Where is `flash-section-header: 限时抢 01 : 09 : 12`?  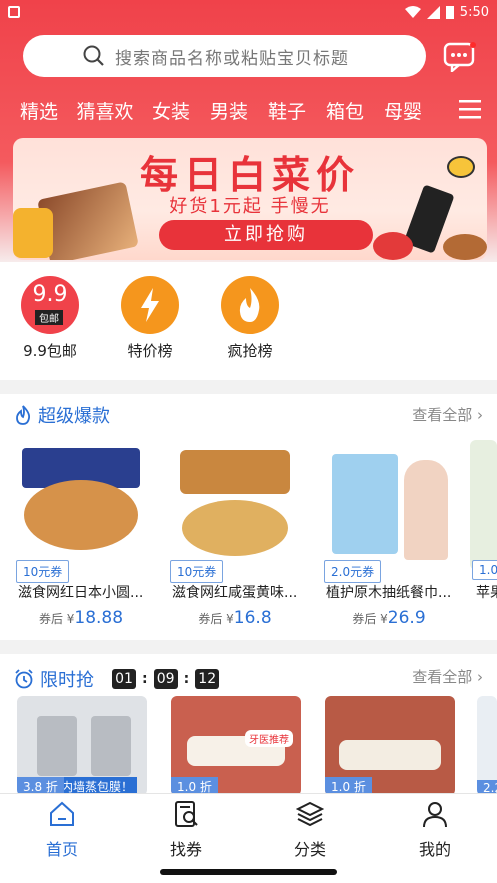
flash-section-header: 限时抢 01 : 09 : 12 is located at coordinates (117, 679).